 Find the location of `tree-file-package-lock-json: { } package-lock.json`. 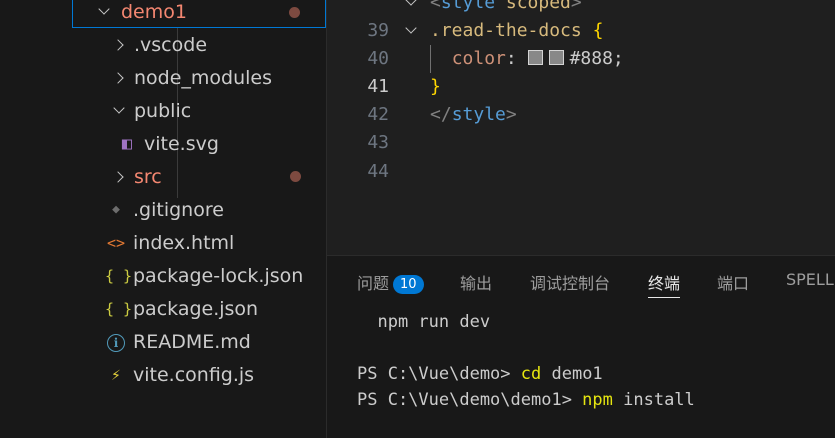

tree-file-package-lock-json: { } package-lock.json is located at coordinates (199, 275).